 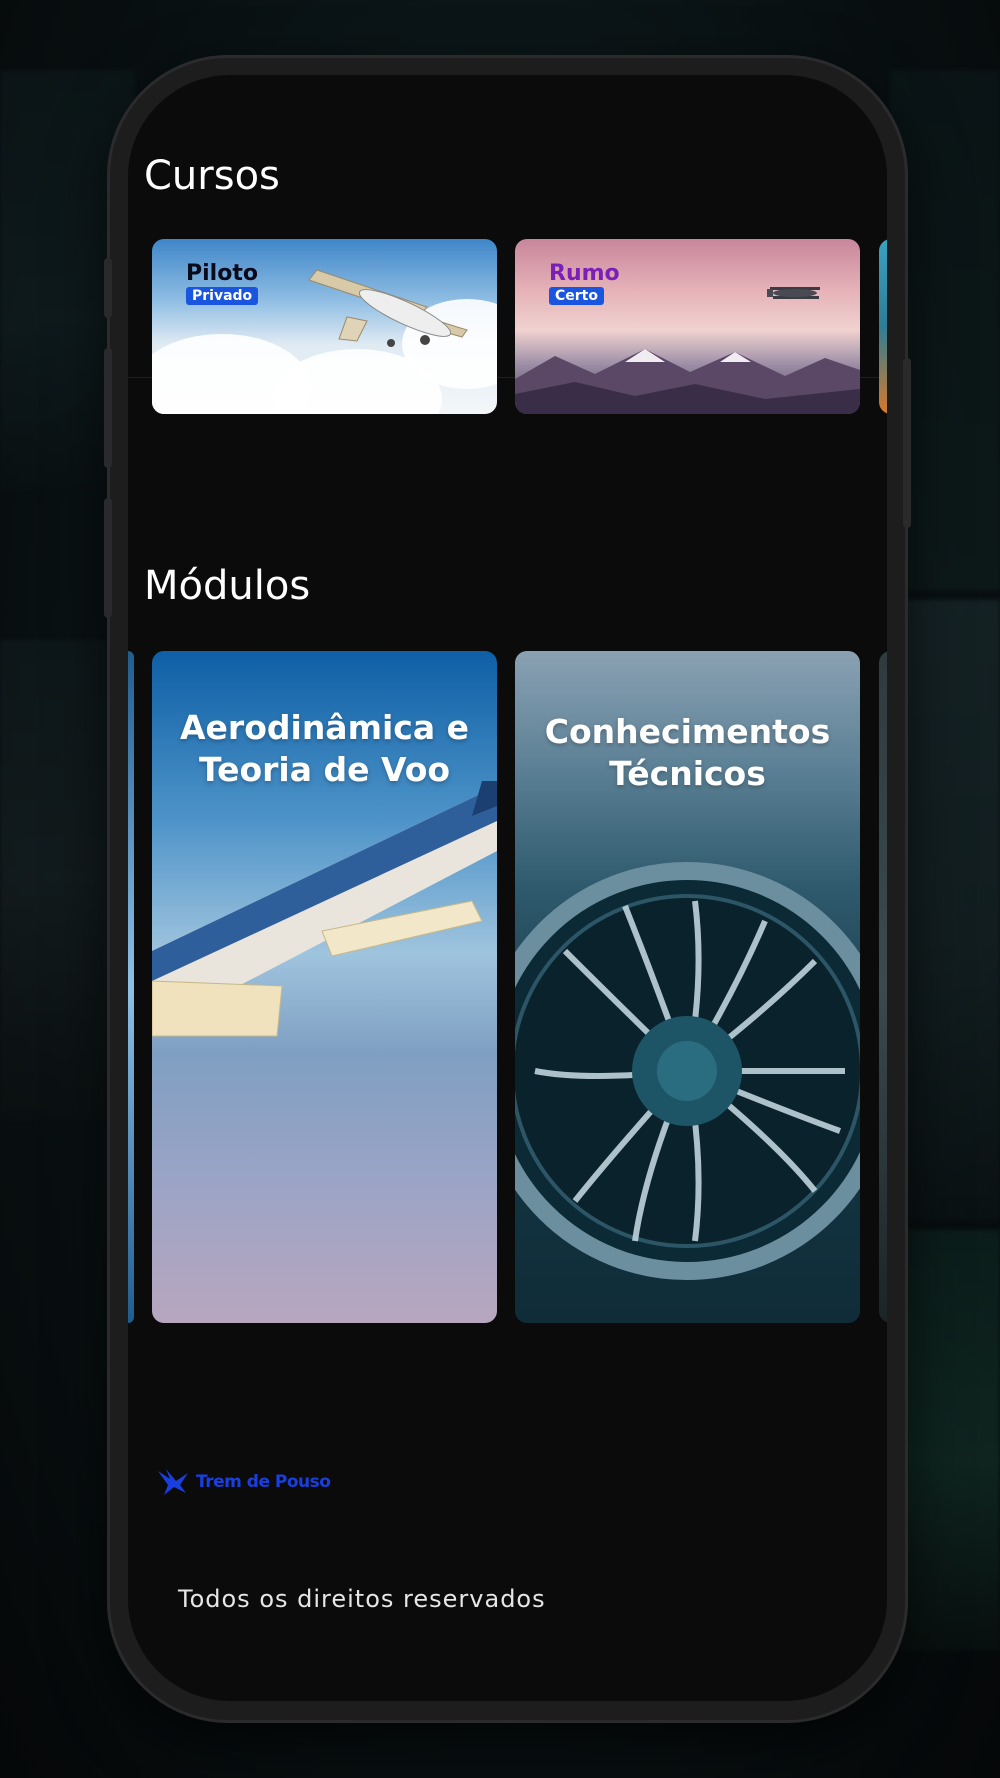 What do you see at coordinates (222, 296) in the screenshot?
I see `brand-subtitle: Privado` at bounding box center [222, 296].